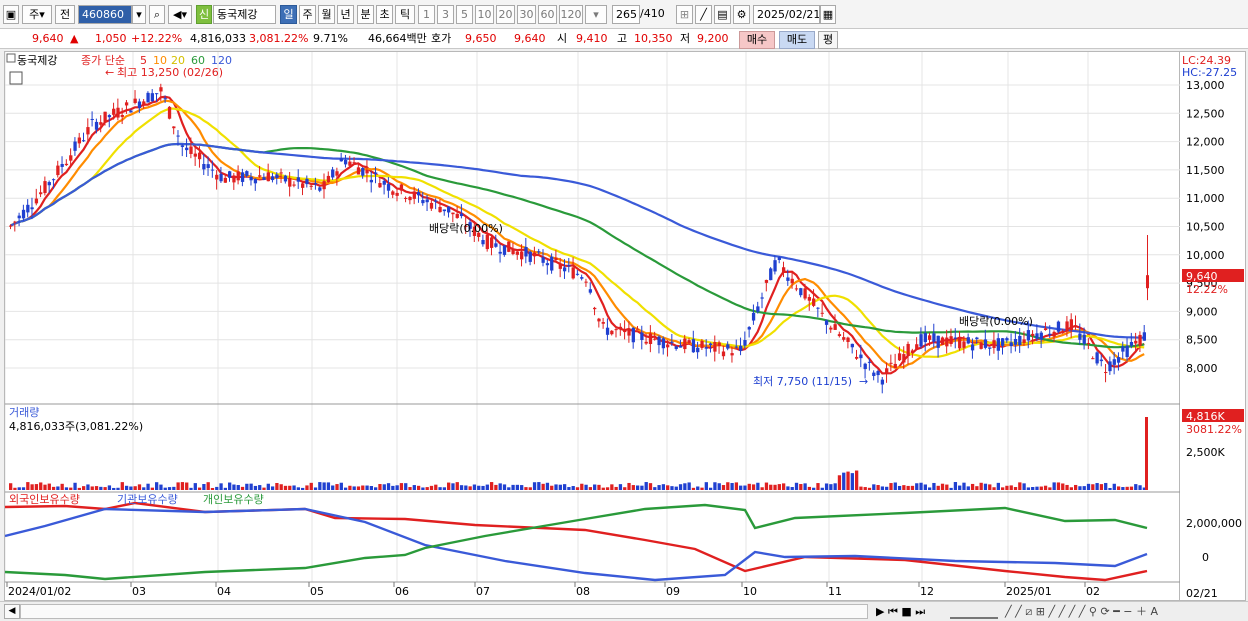  I want to click on stock-code-input: 460860, so click(105, 14).